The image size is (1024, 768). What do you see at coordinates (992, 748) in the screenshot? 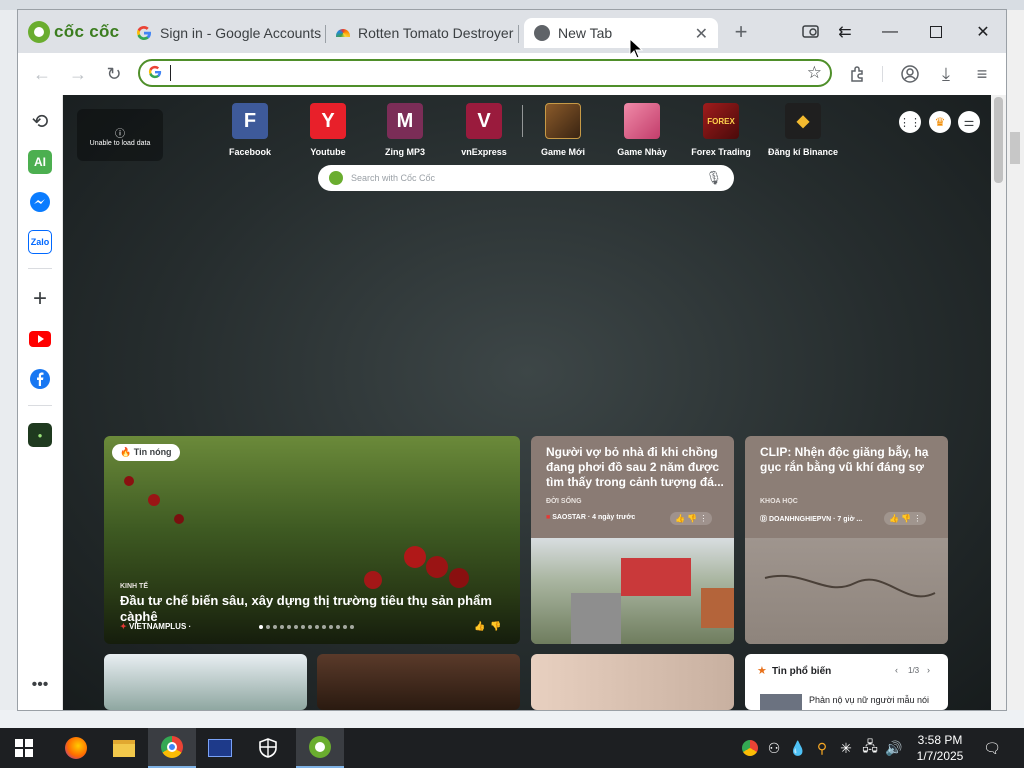
I see `notification-center-icon: 🗨` at bounding box center [992, 748].